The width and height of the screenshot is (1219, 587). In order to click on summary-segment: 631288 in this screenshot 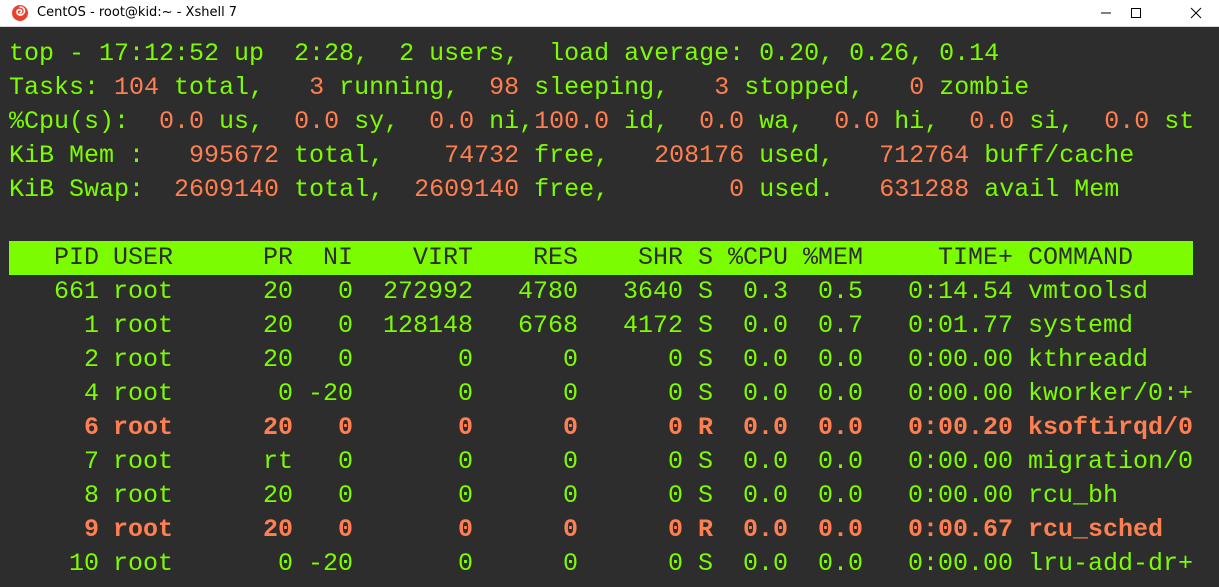, I will do `click(924, 189)`.